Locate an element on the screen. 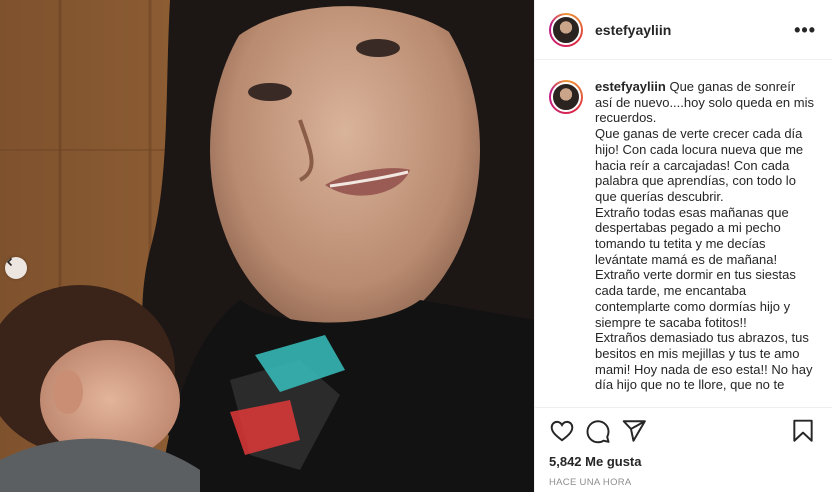  caption-avatar is located at coordinates (566, 97).